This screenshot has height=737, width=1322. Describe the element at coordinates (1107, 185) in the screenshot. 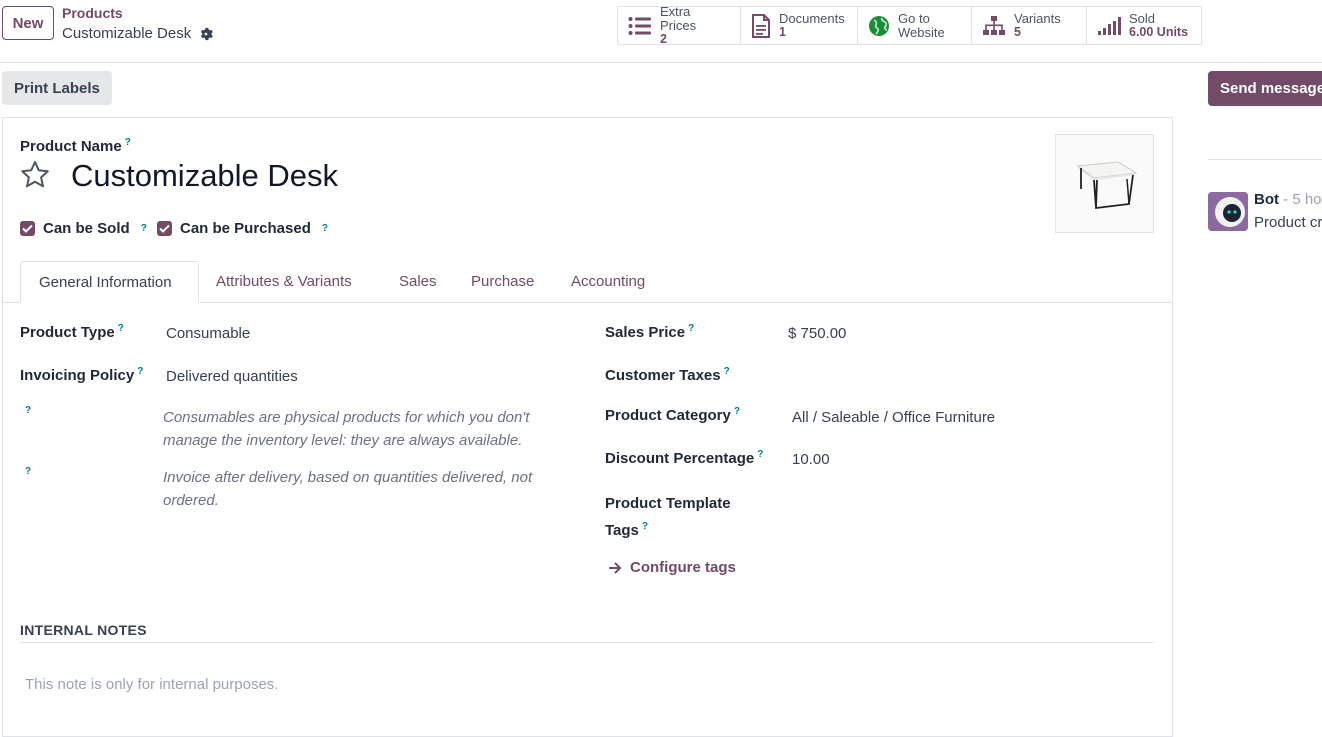

I see `desk-image-icon` at that location.